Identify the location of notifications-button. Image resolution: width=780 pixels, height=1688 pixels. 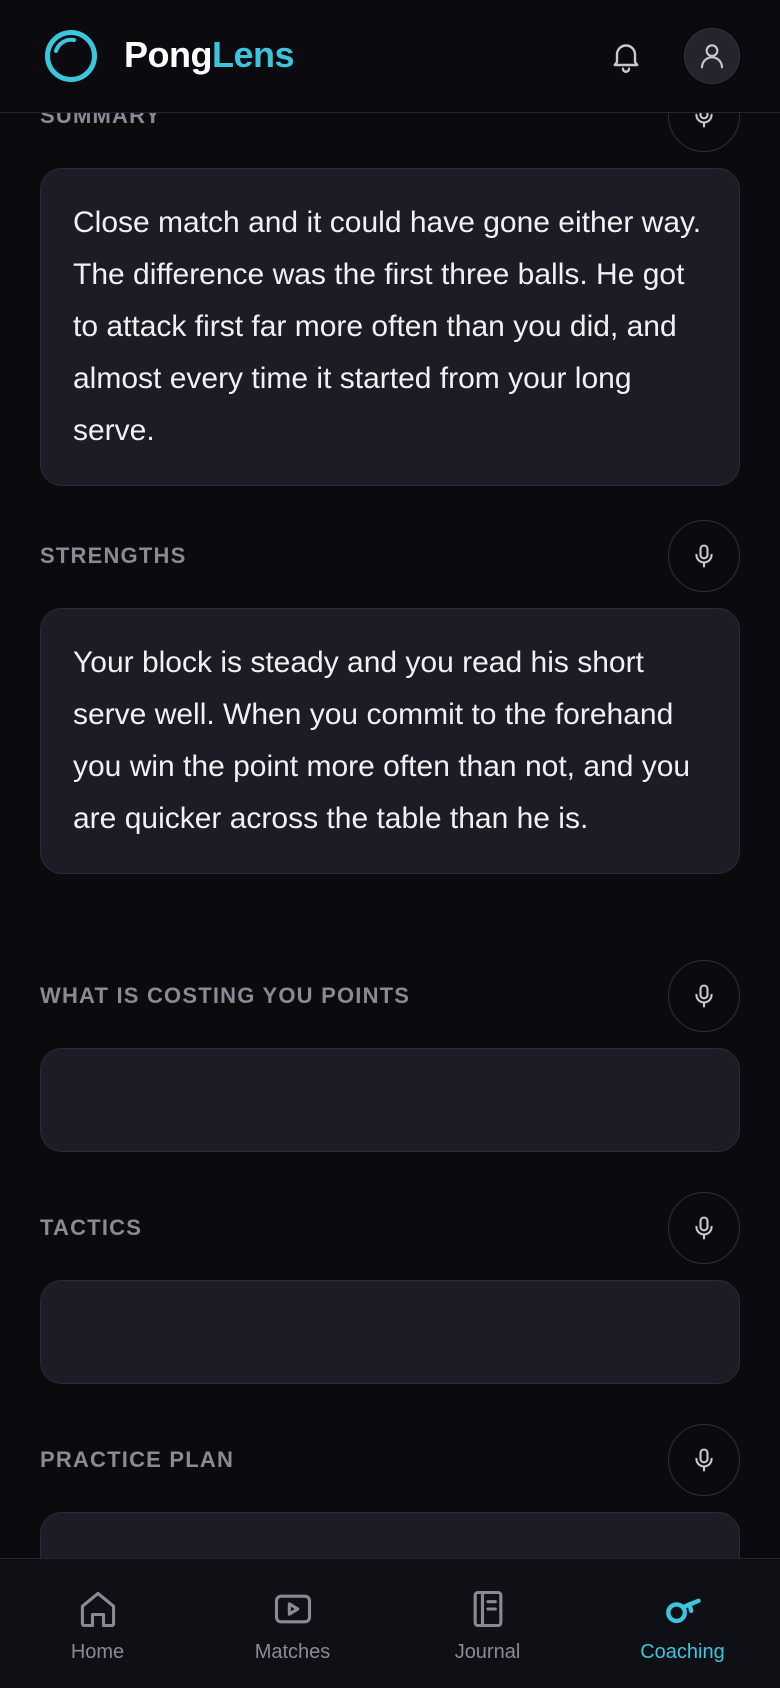
(626, 56).